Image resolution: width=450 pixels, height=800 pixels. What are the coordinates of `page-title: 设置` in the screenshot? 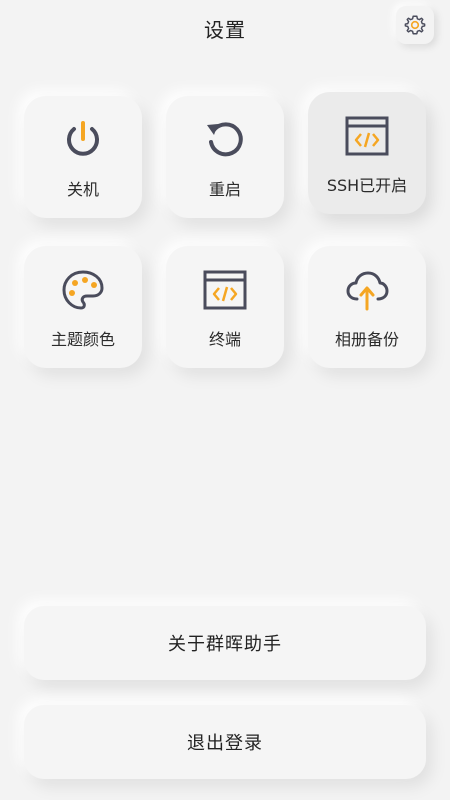 It's located at (225, 30).